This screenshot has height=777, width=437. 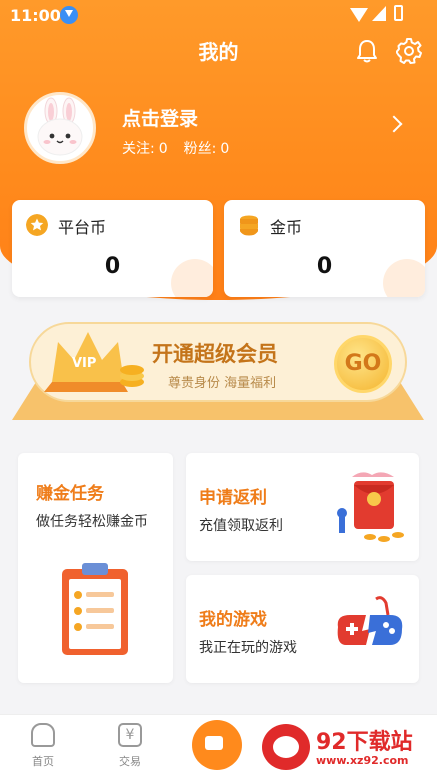 I want to click on gamepad-icon, so click(x=370, y=620).